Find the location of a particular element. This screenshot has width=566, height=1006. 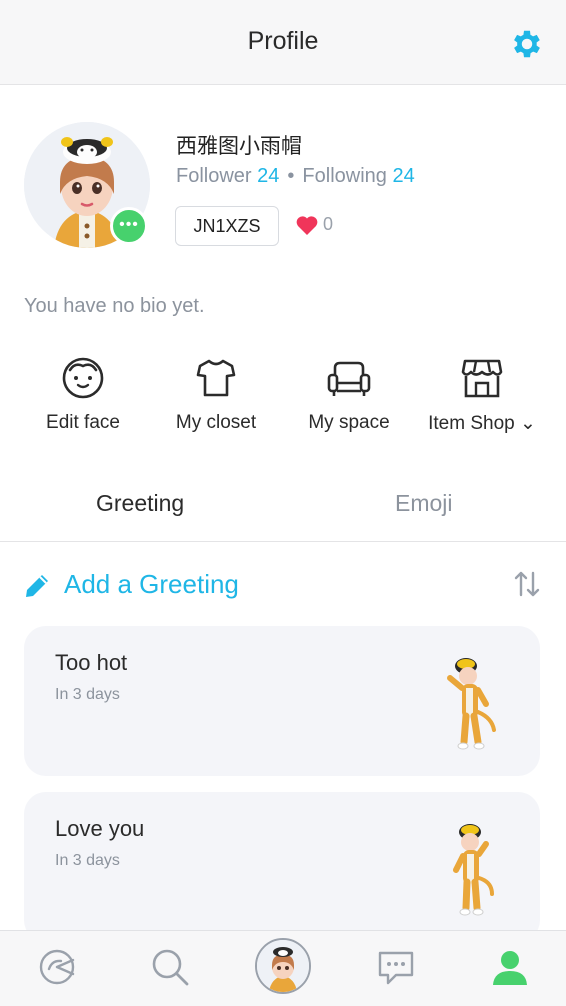

follow-stats: Follower 24 • Following 24 is located at coordinates (295, 176).